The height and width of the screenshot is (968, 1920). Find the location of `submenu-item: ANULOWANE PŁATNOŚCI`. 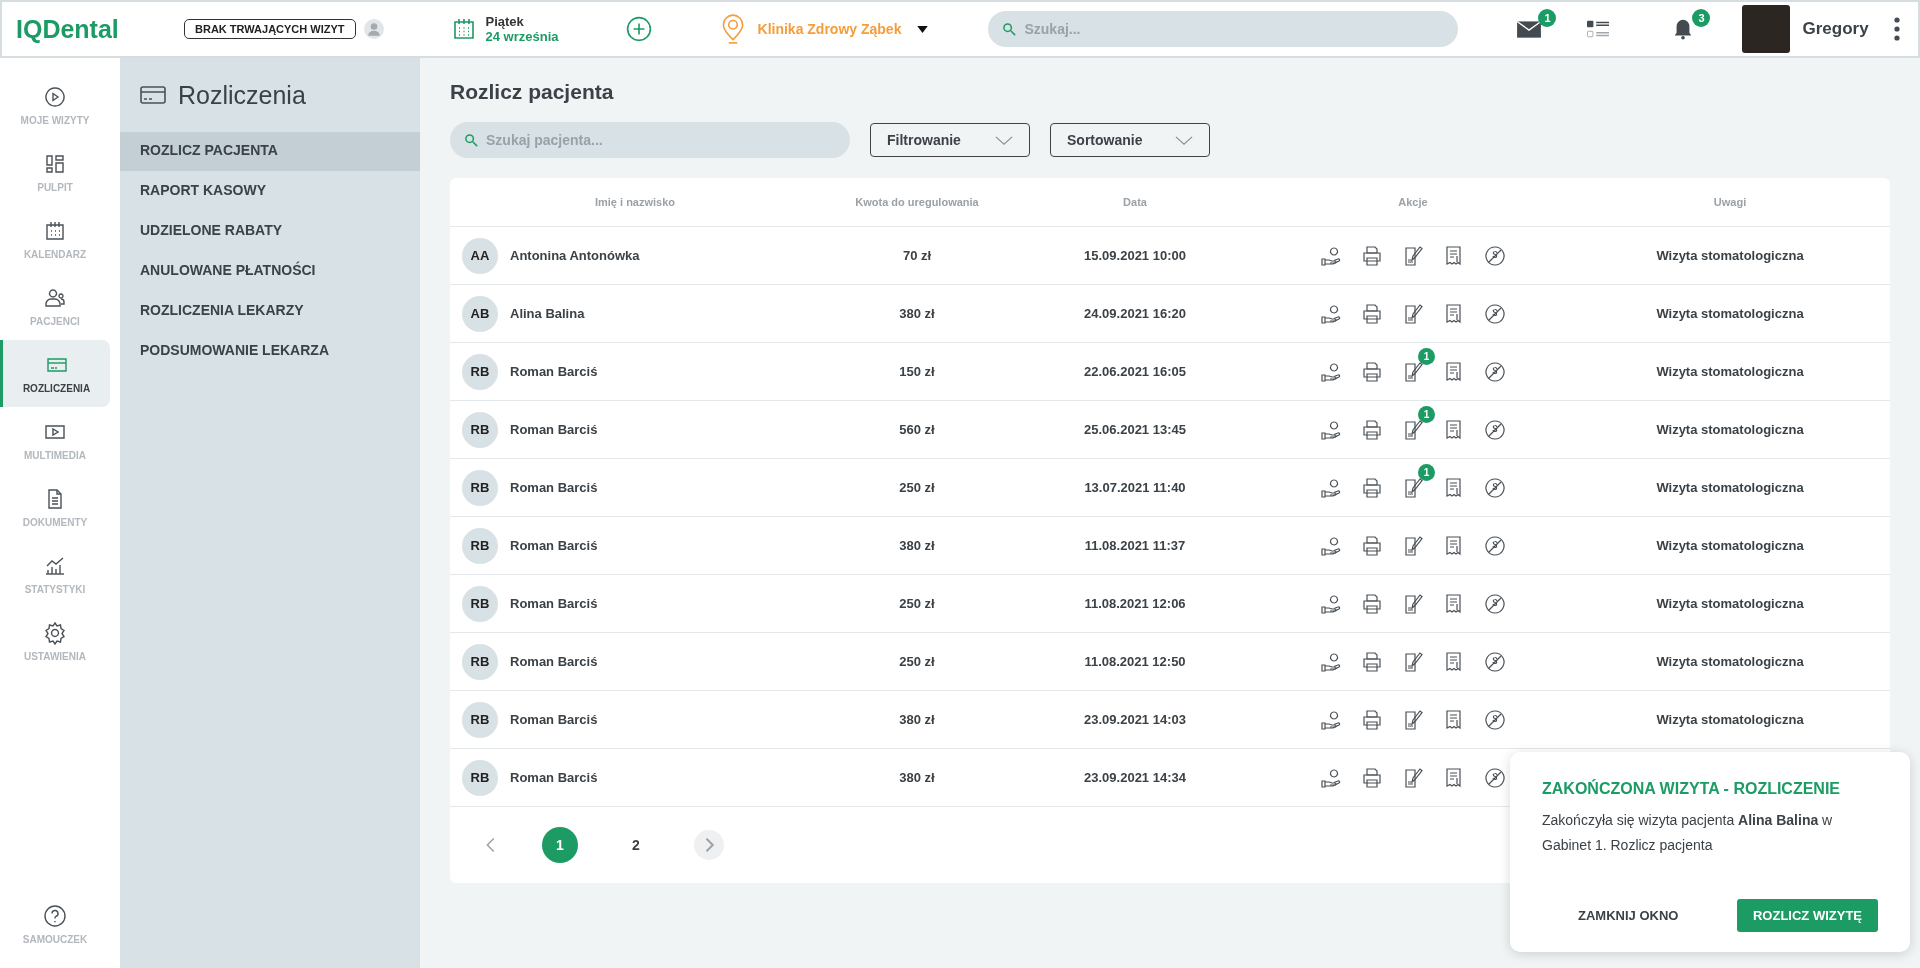

submenu-item: ANULOWANE PŁATNOŚCI is located at coordinates (270, 271).